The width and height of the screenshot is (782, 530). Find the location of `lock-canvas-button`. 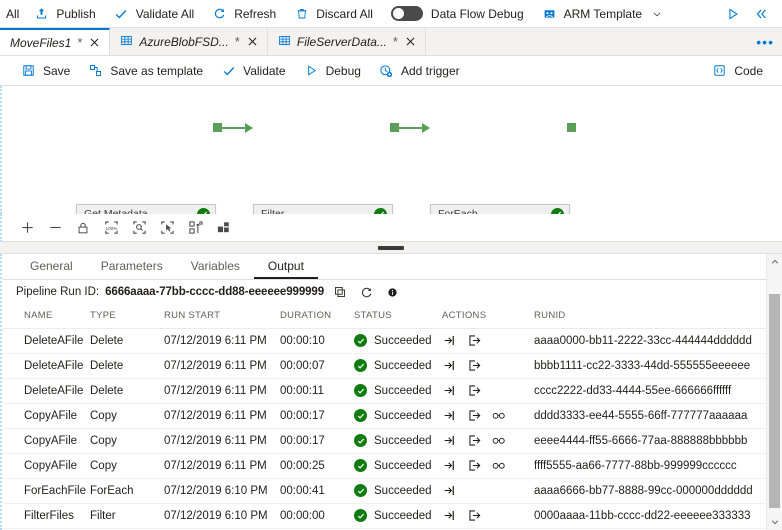

lock-canvas-button is located at coordinates (83, 228).